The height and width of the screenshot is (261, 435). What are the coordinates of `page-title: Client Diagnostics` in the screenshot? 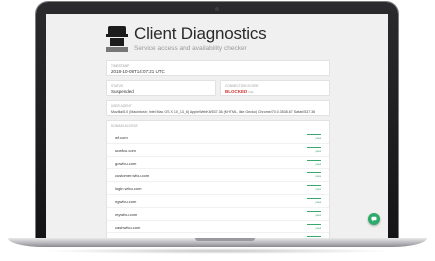 It's located at (200, 33).